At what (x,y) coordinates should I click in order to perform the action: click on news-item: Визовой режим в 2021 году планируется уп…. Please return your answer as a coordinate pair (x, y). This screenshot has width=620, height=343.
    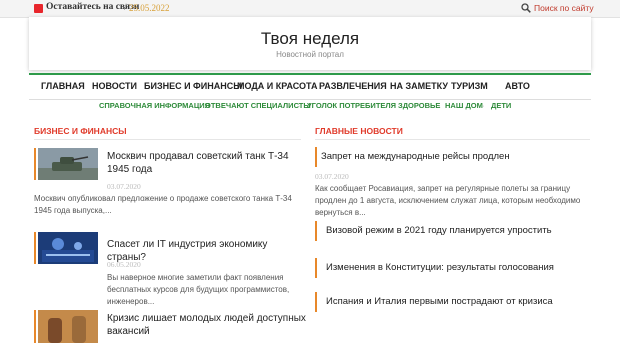
    Looking at the image, I should click on (452, 231).